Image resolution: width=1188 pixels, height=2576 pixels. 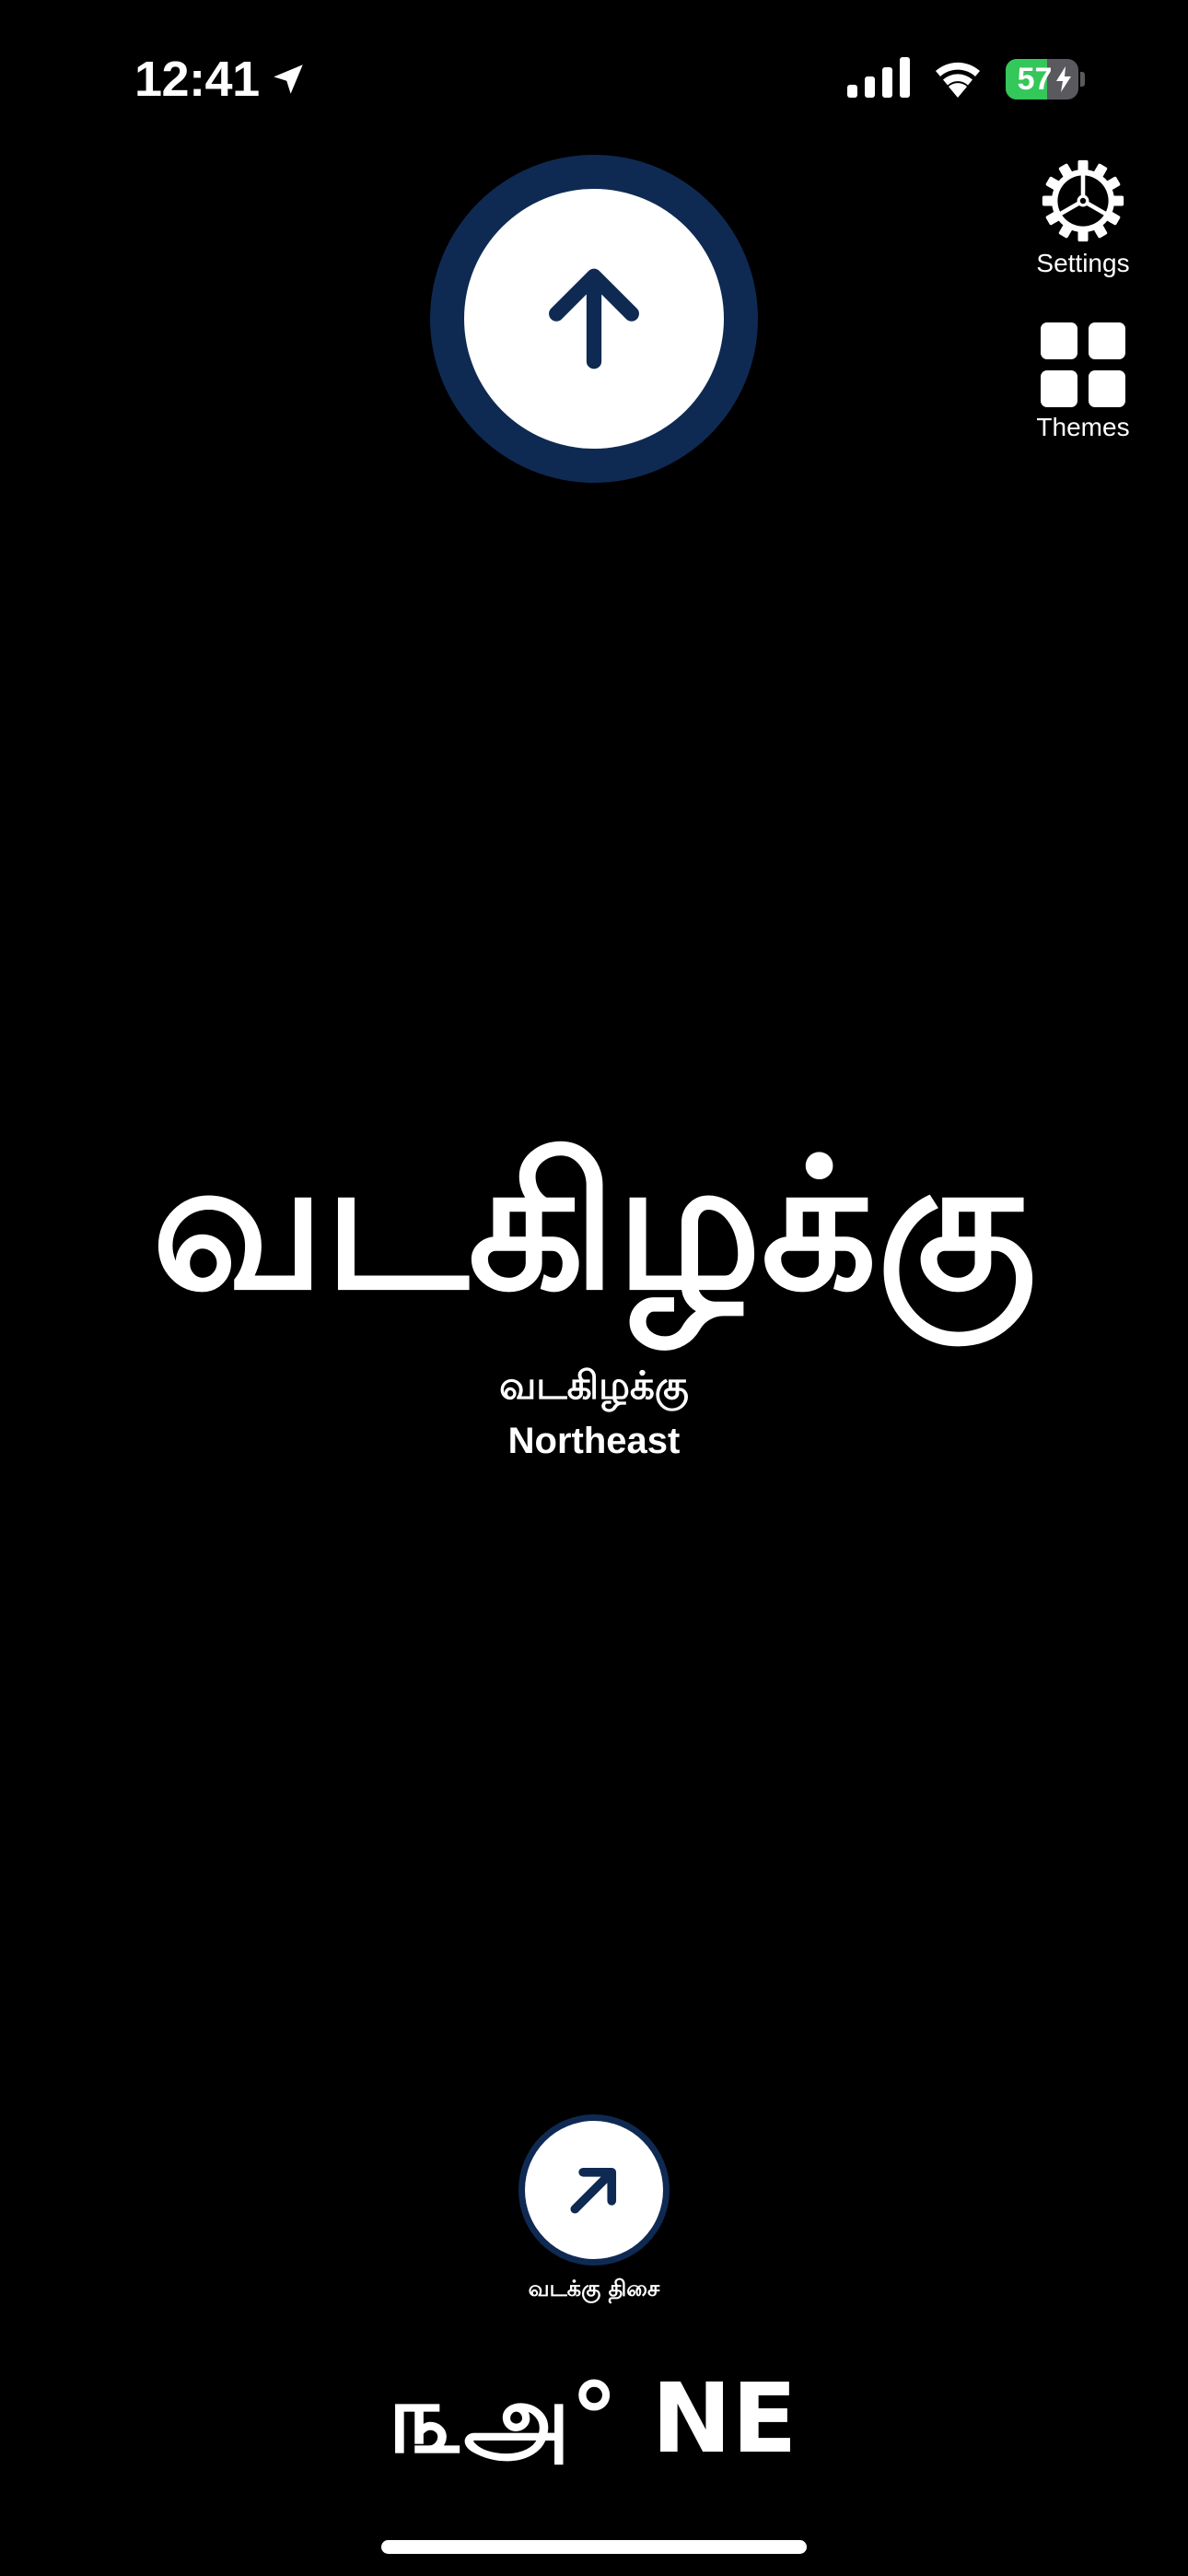 I want to click on heading-readout: ௩அ° NE, so click(x=594, y=2418).